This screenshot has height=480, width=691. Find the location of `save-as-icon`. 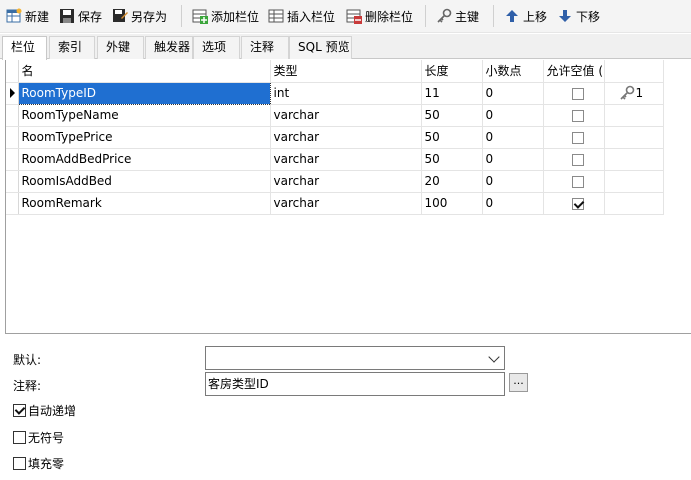

save-as-icon is located at coordinates (120, 16).